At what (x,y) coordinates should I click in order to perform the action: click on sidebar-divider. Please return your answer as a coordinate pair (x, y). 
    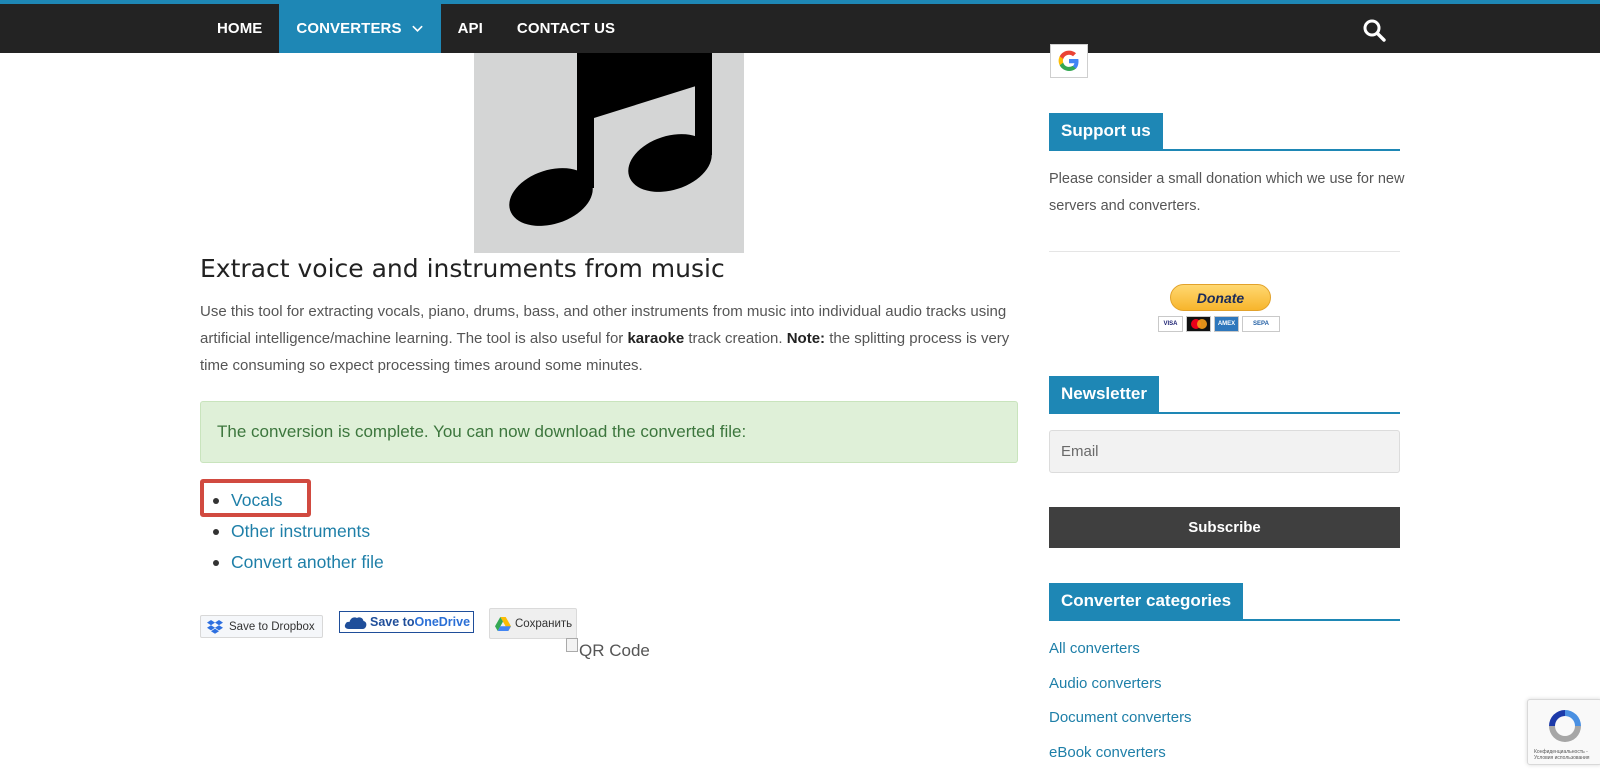
    Looking at the image, I should click on (1224, 251).